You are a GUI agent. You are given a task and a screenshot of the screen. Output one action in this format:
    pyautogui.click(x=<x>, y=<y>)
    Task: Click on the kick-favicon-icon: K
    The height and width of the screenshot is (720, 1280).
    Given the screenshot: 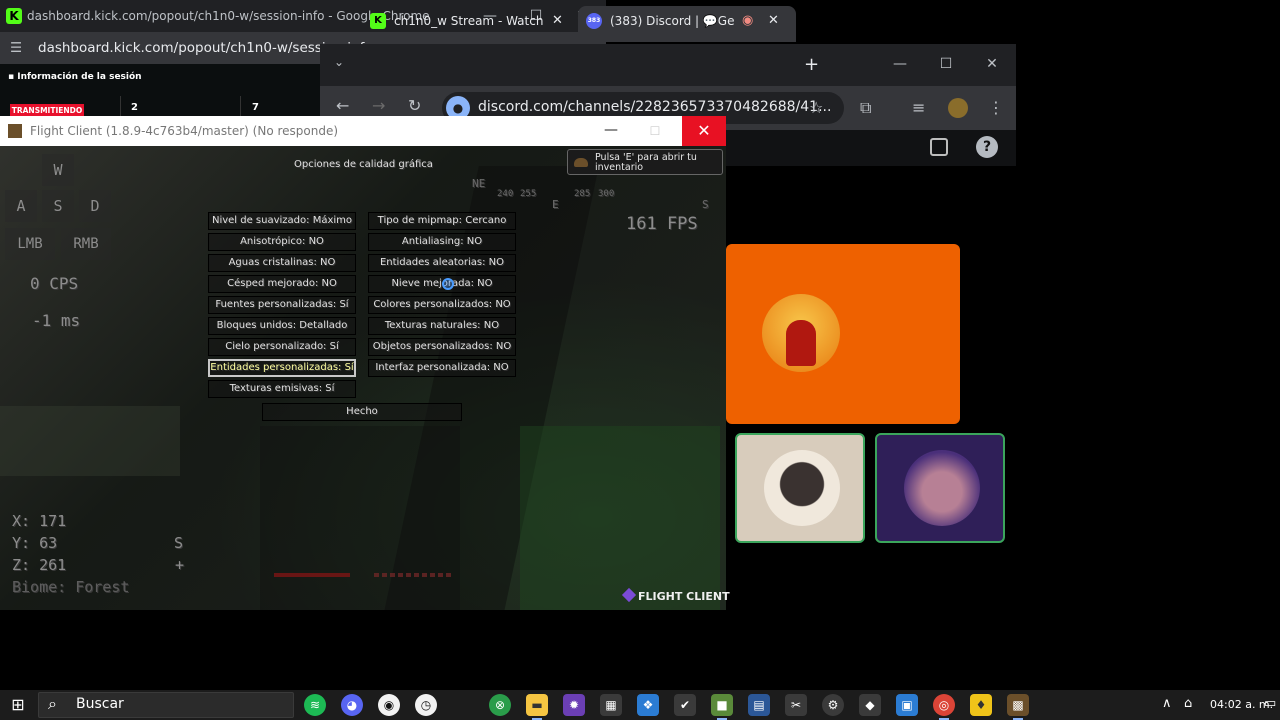 What is the action you would take?
    pyautogui.click(x=378, y=21)
    